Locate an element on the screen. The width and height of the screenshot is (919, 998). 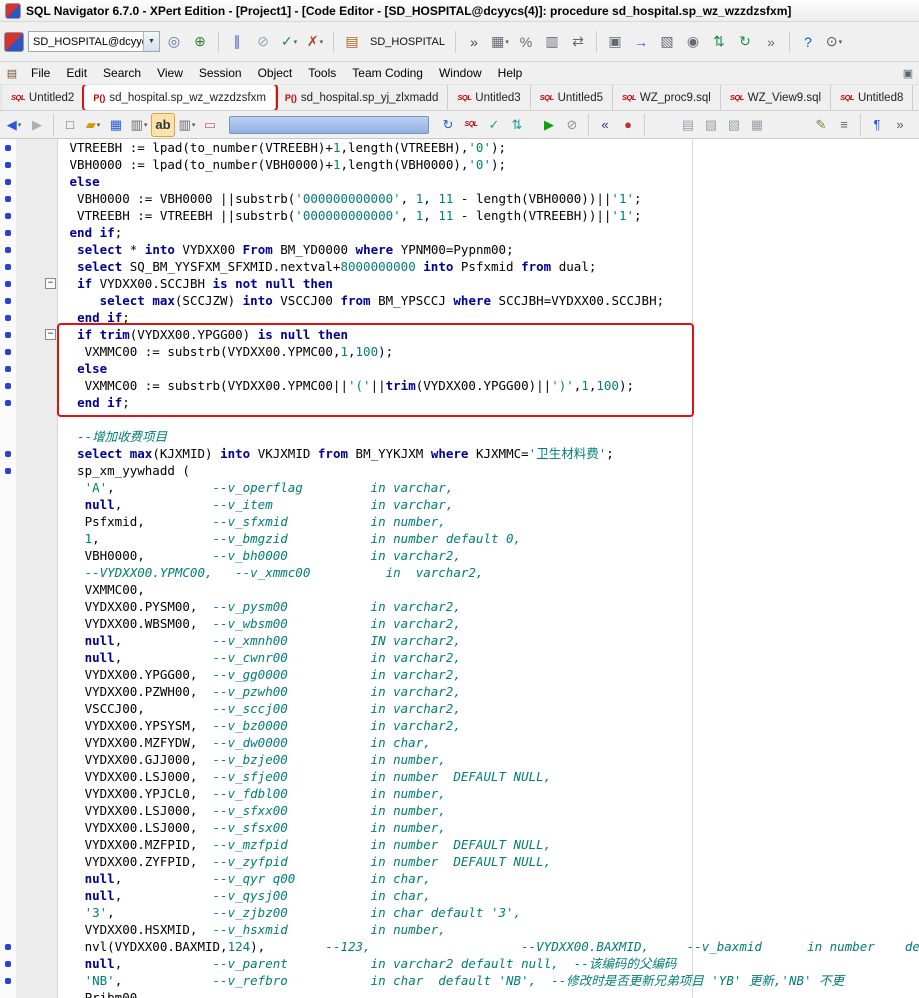
output-window-icon: ▧ is located at coordinates (667, 42).